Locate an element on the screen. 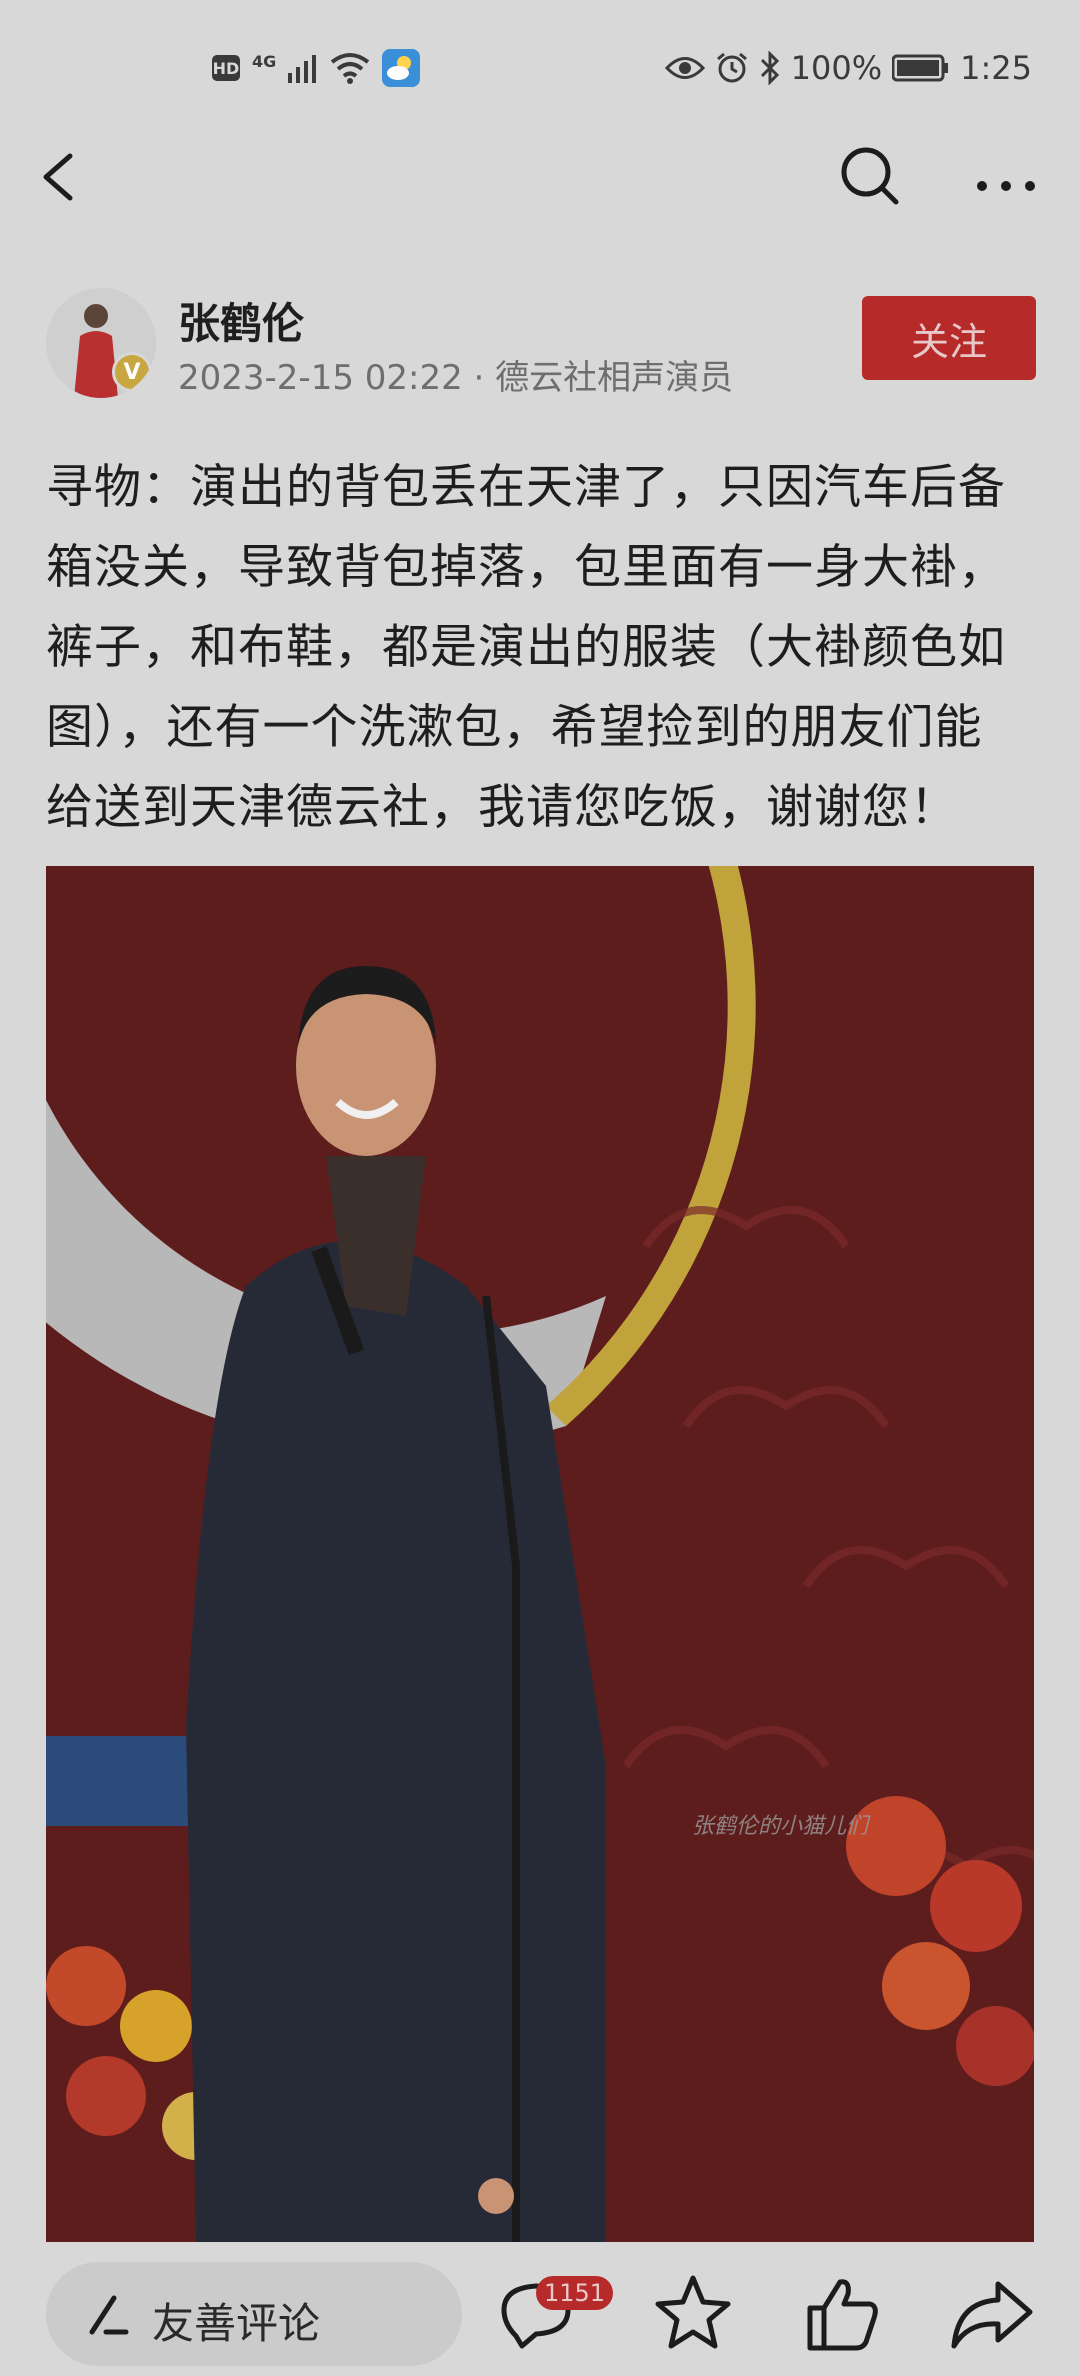 This screenshot has width=1080, height=2376. status-left: HD 4G is located at coordinates (316, 68).